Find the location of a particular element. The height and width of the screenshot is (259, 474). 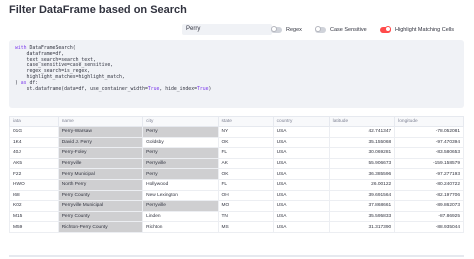

toggle-knob is located at coordinates (273, 29).